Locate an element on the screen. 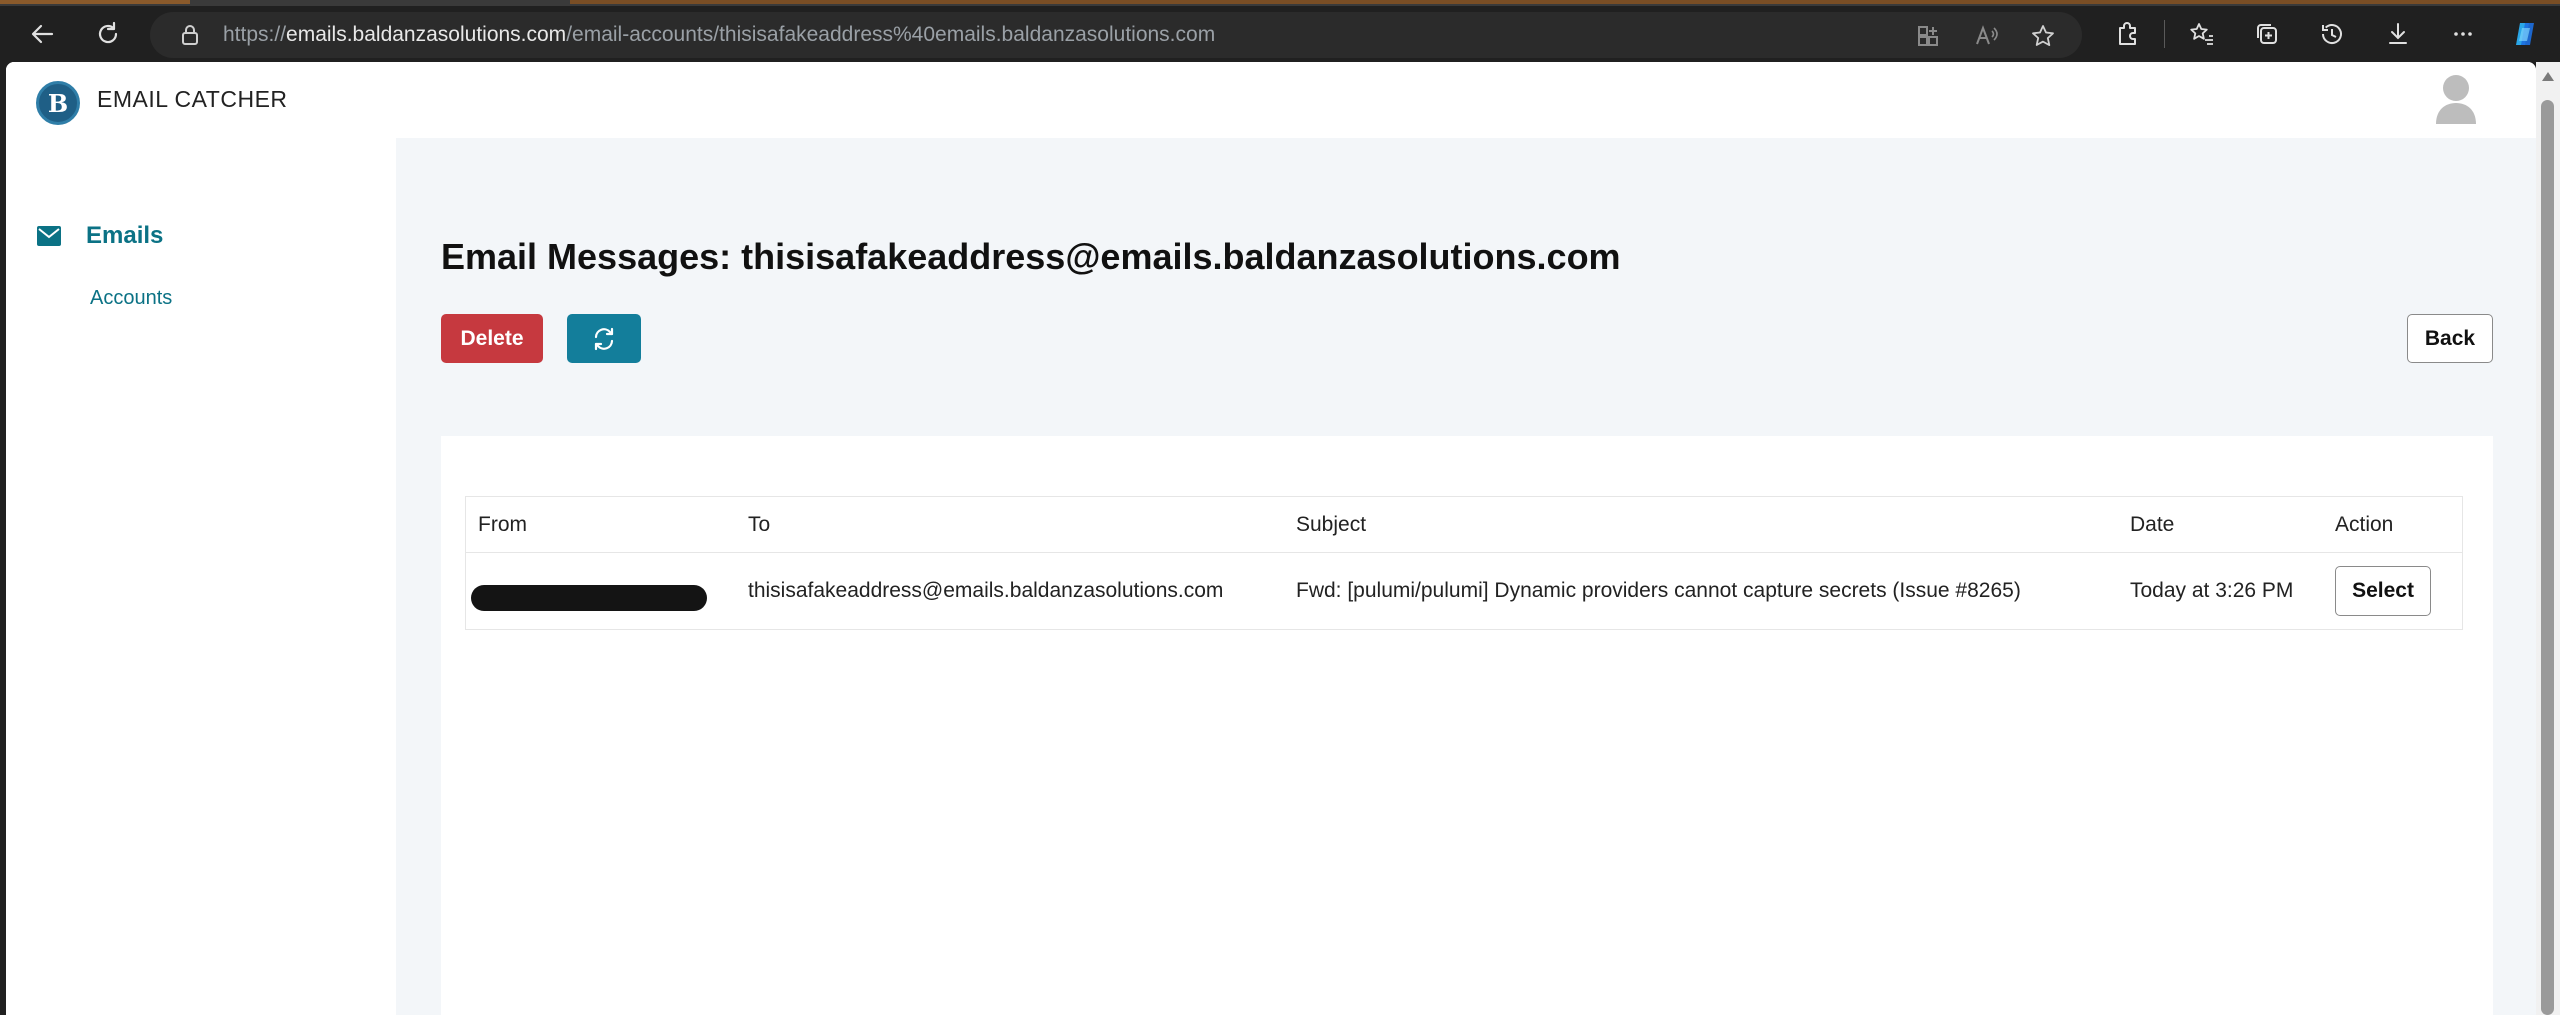  lock-icon is located at coordinates (190, 35).